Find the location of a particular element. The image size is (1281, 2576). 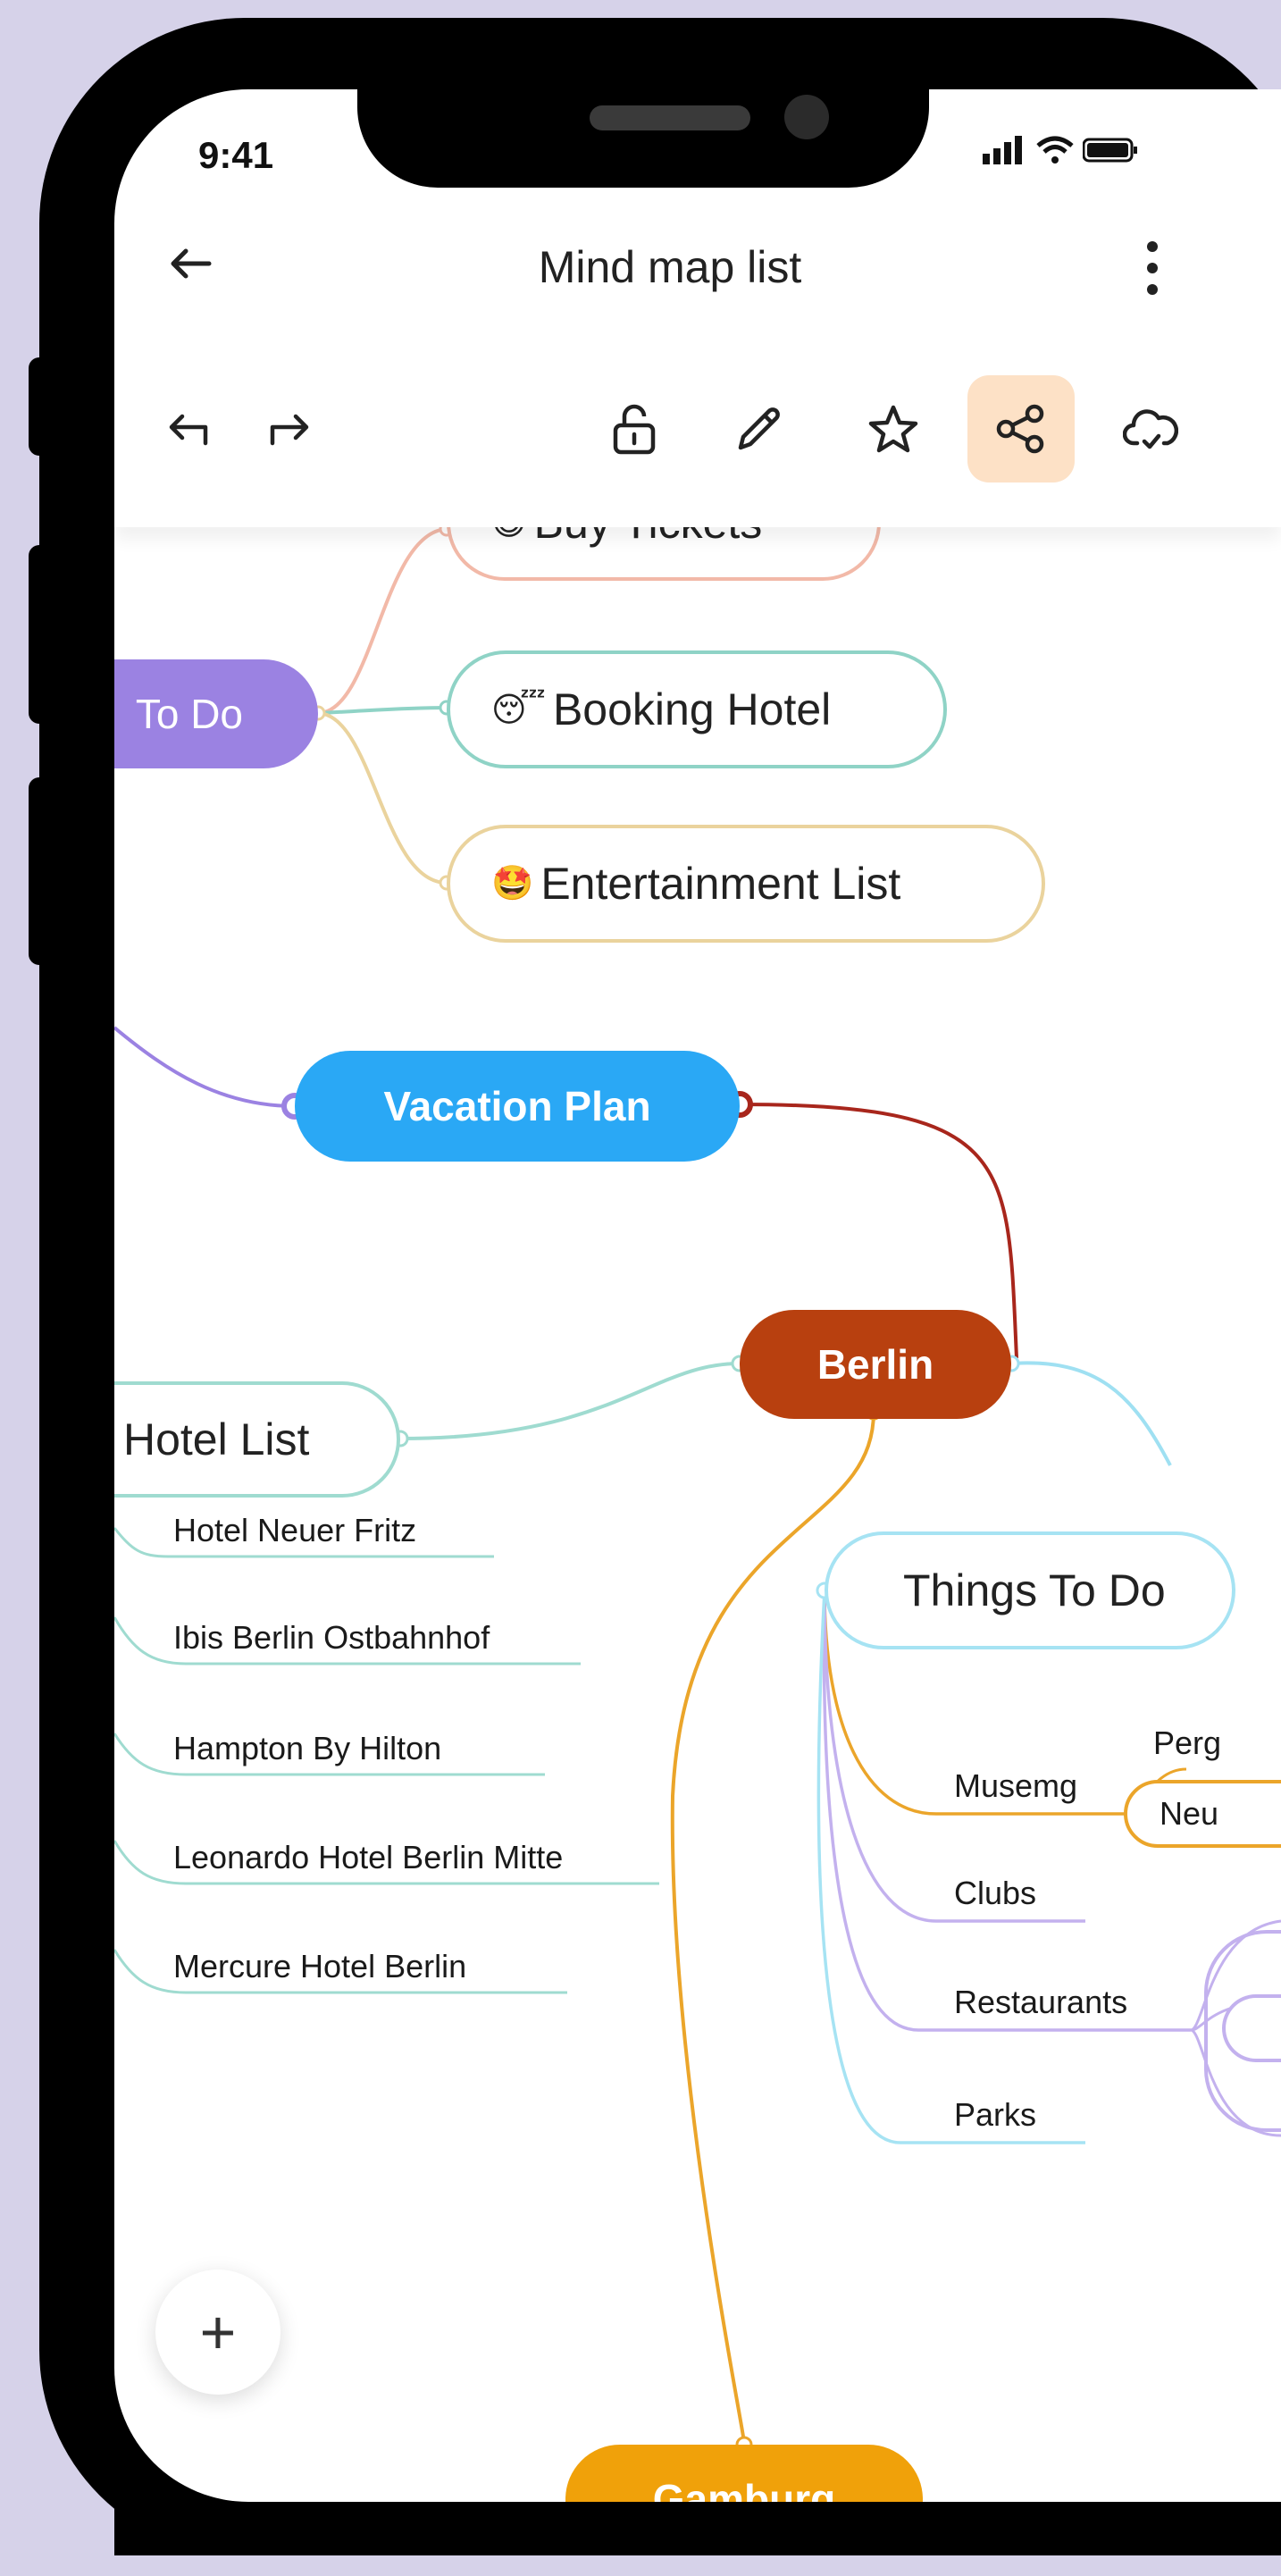

node-vacation-plan: Vacation Plan is located at coordinates (517, 1106).